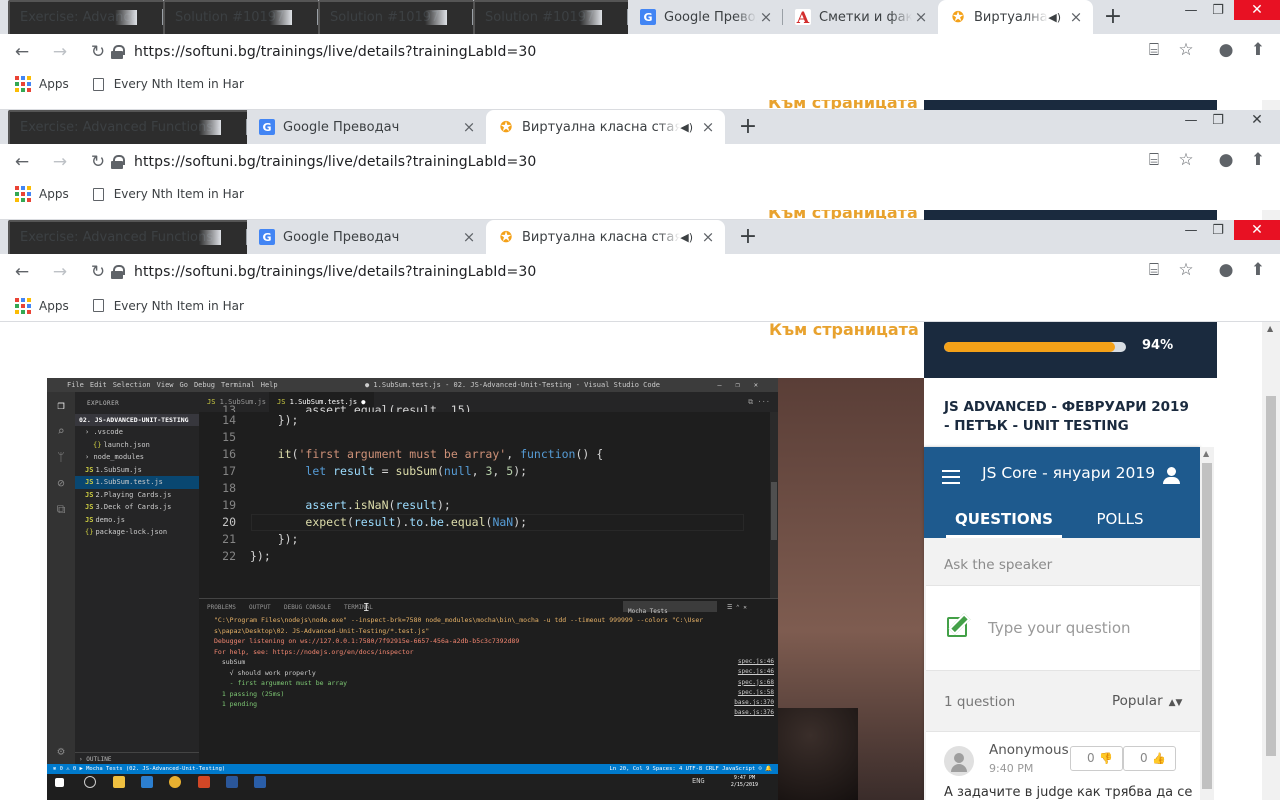 The width and height of the screenshot is (1280, 800). I want to click on clock-time: 9:47 PM, so click(744, 778).